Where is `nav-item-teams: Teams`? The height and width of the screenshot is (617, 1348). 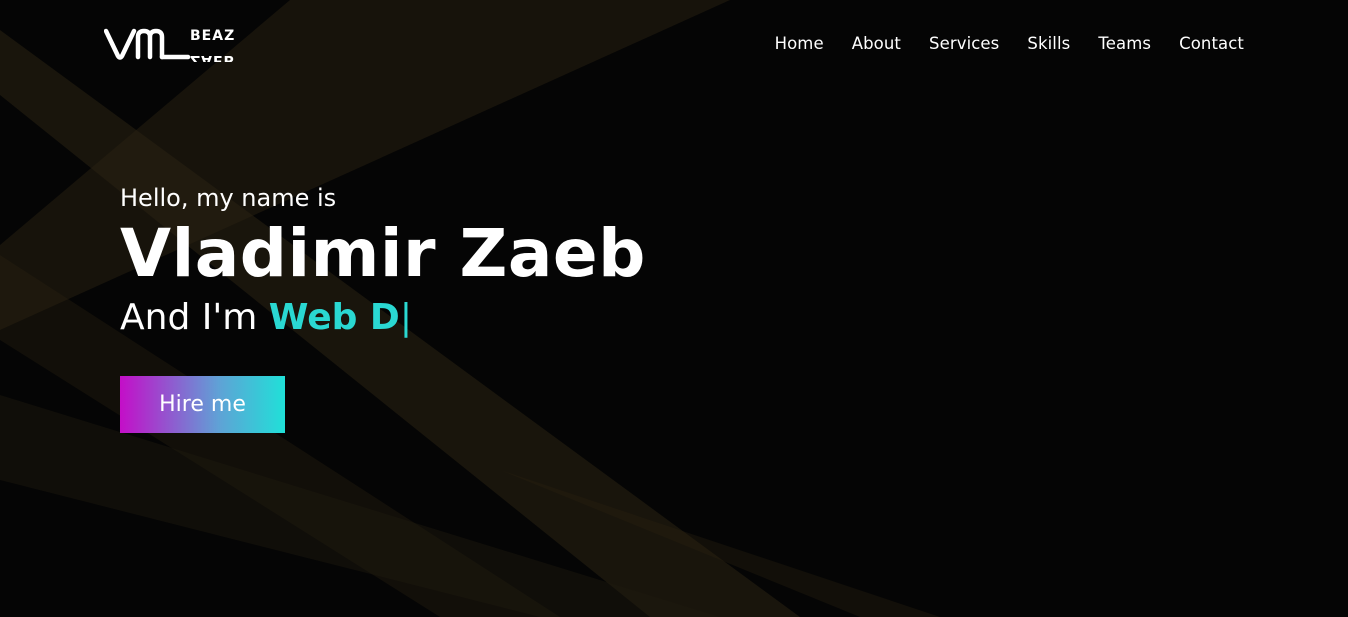
nav-item-teams: Teams is located at coordinates (1124, 44).